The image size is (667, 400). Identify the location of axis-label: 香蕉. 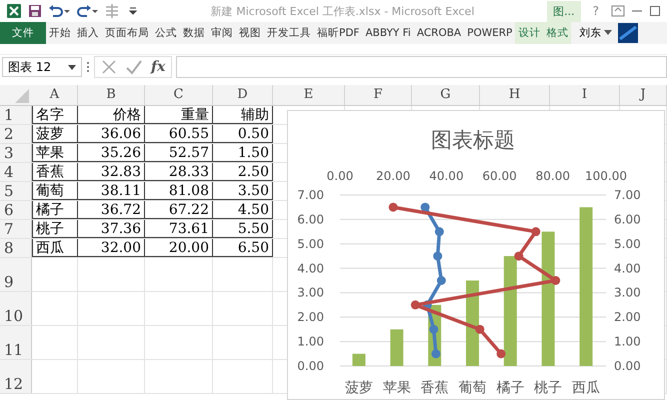
(434, 388).